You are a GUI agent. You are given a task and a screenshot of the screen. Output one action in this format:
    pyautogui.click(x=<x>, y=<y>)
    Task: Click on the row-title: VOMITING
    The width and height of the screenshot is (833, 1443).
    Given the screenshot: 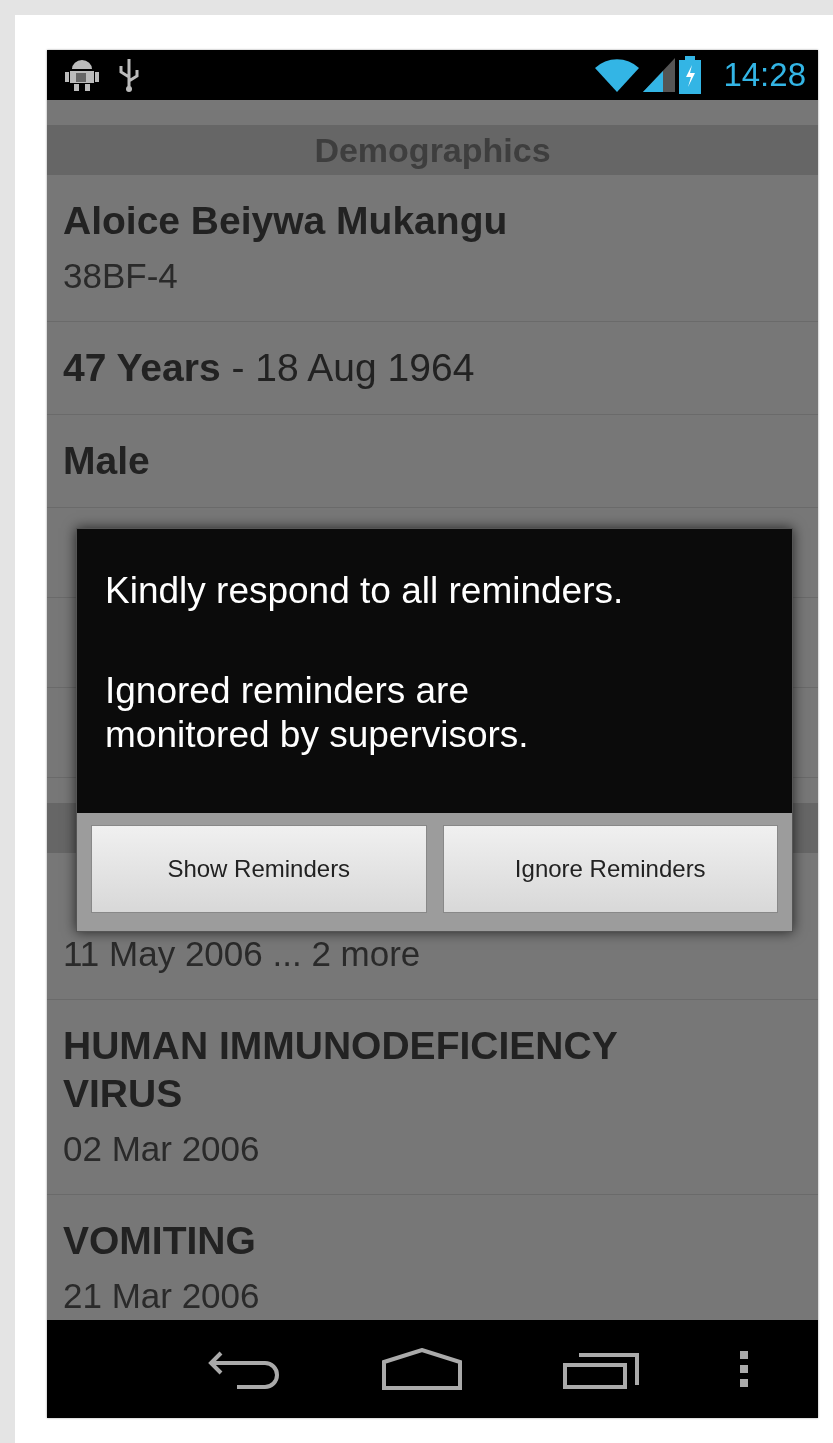 What is the action you would take?
    pyautogui.click(x=159, y=1241)
    